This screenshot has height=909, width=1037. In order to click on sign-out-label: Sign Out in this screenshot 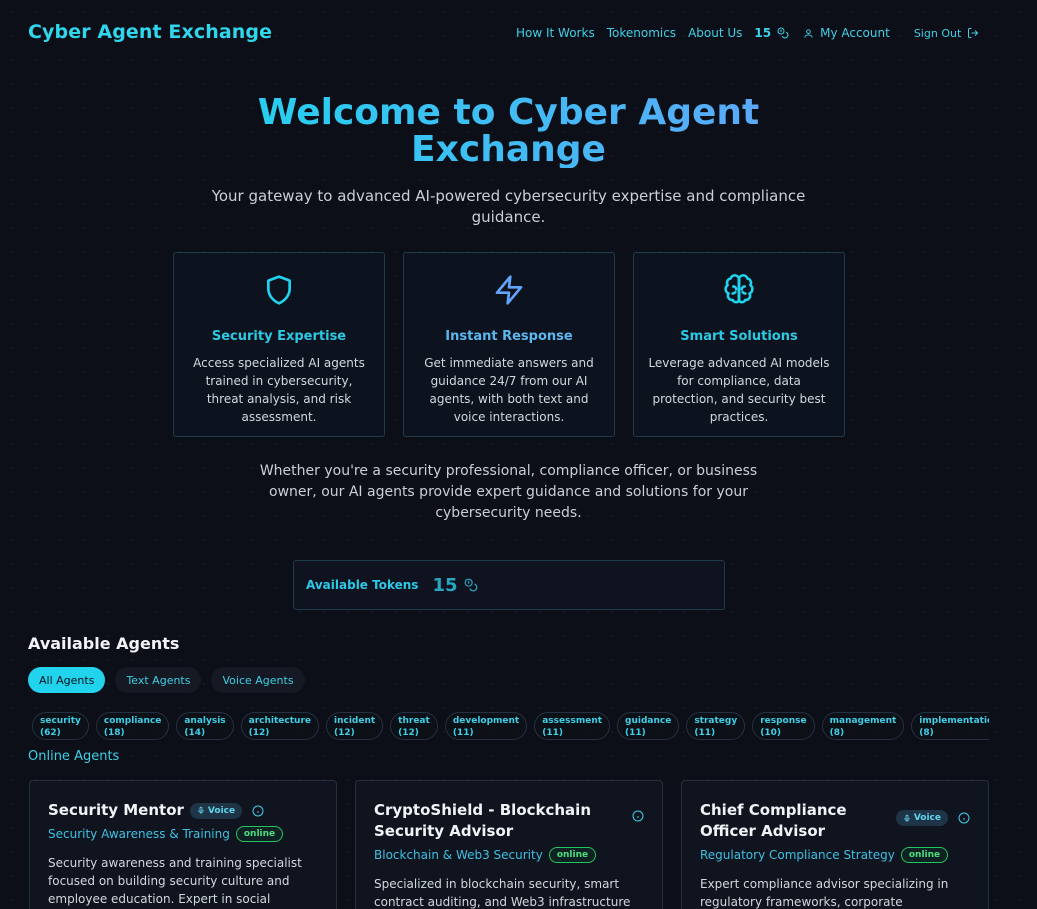, I will do `click(937, 33)`.